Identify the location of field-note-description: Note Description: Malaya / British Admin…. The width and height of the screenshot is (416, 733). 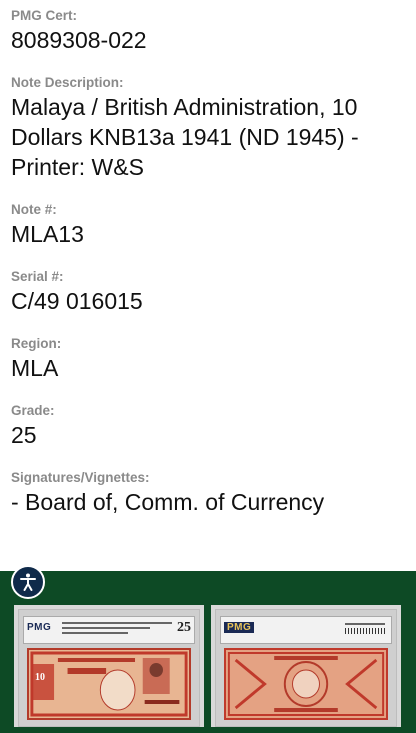
(208, 128).